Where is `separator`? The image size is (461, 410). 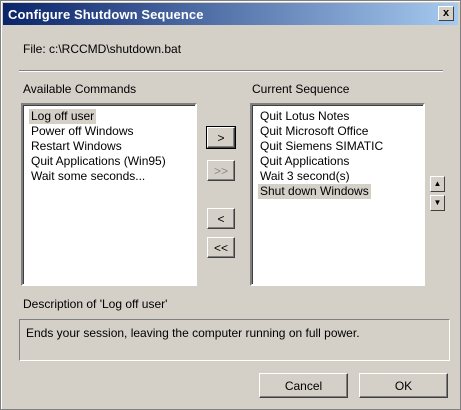 separator is located at coordinates (231, 71).